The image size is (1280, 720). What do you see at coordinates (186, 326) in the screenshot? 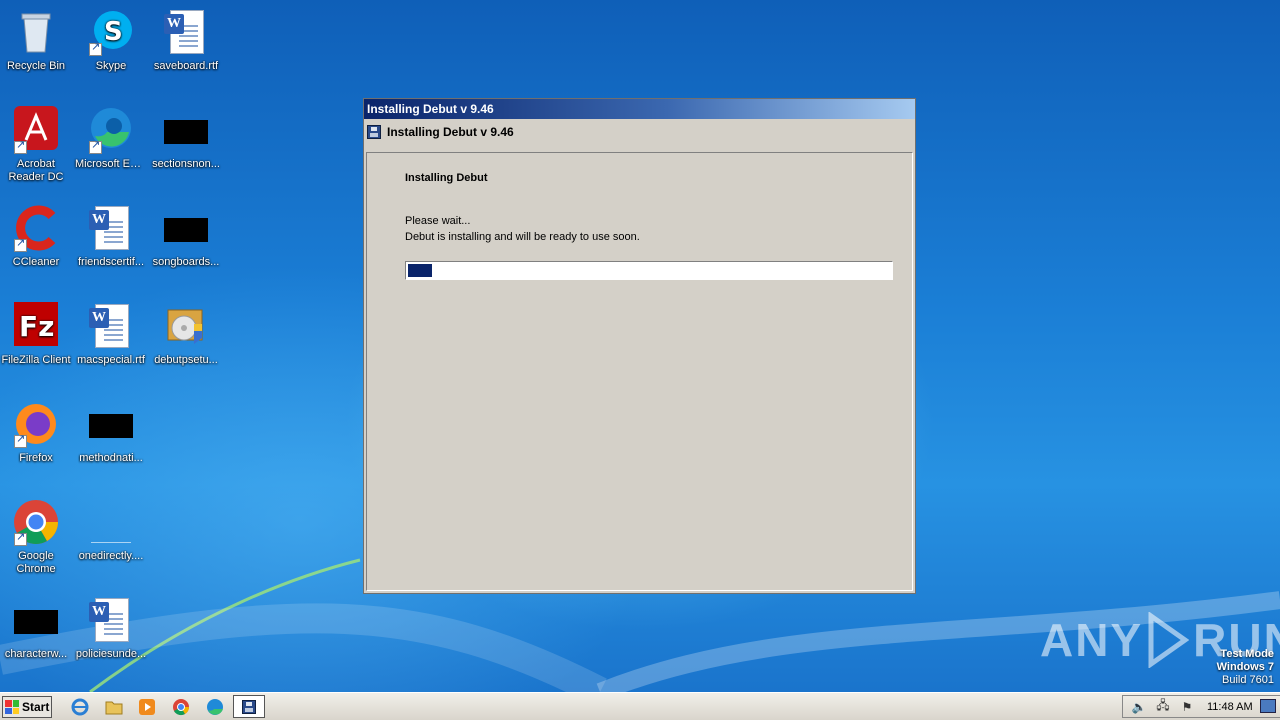
I see `installer-package-icon` at bounding box center [186, 326].